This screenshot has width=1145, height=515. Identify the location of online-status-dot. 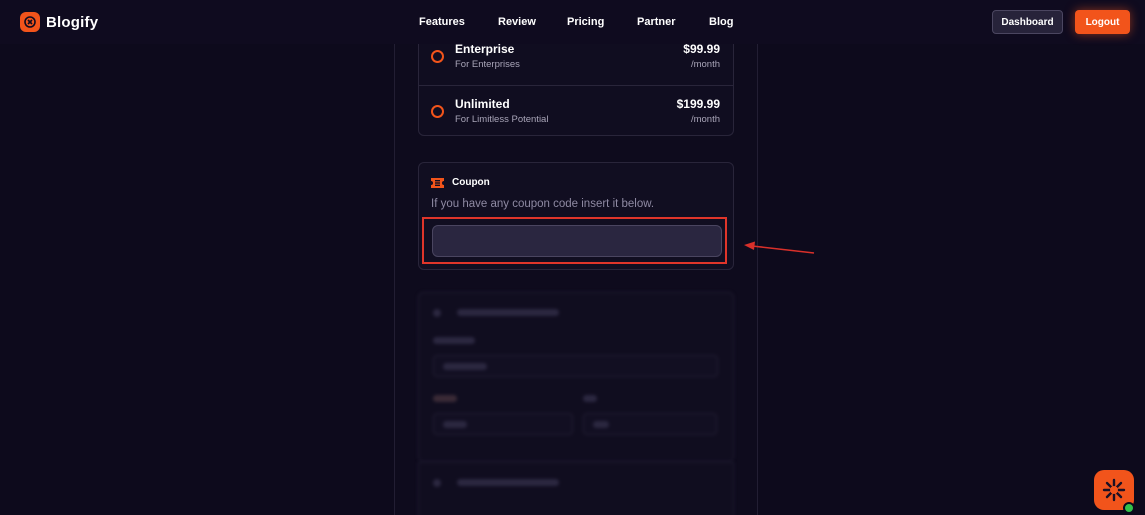
(1129, 508).